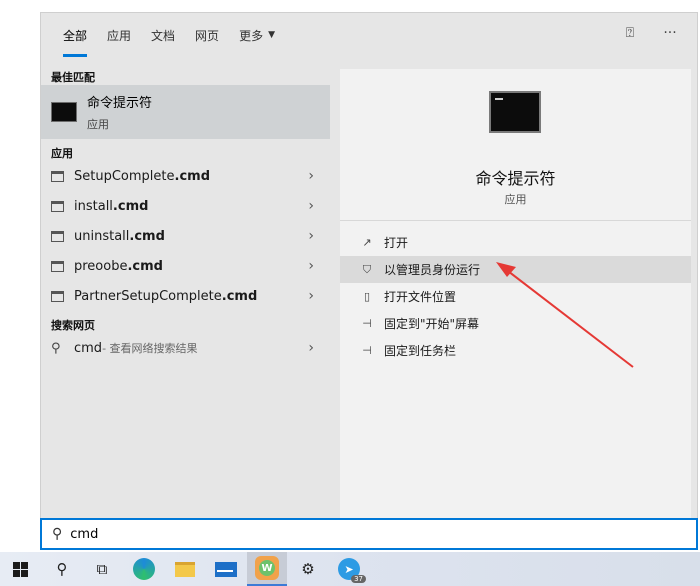  I want to click on app-result-item: uninstall .cmd ›, so click(185, 236).